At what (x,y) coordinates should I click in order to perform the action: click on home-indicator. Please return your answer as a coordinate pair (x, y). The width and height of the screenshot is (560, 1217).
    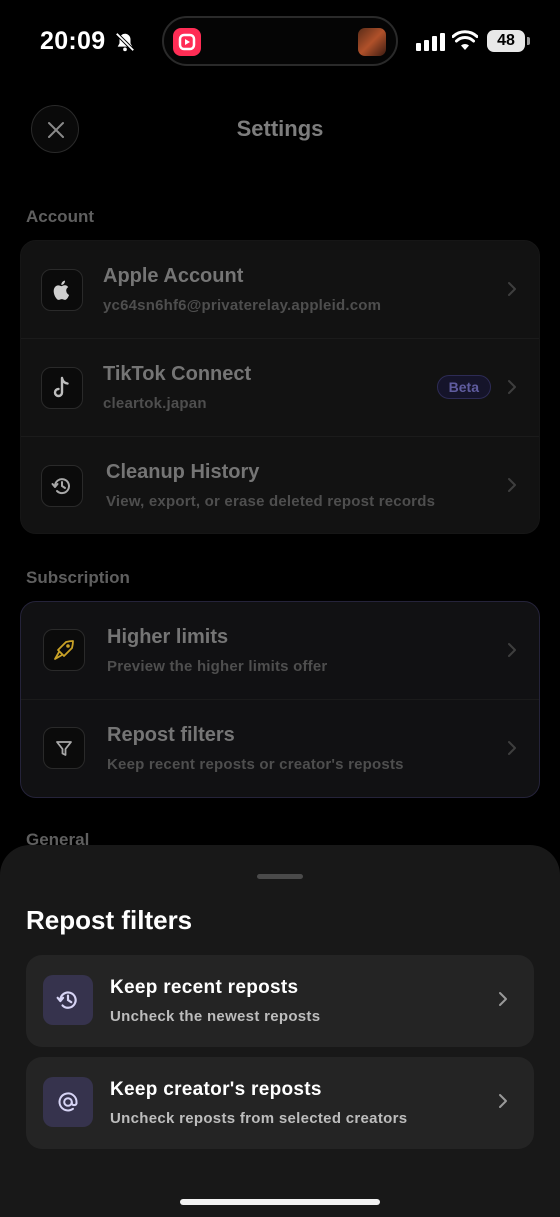
    Looking at the image, I should click on (280, 1202).